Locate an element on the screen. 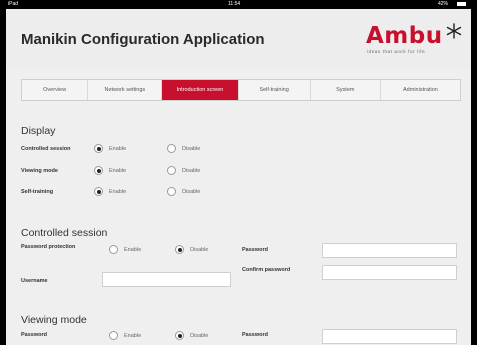 Image resolution: width=477 pixels, height=345 pixels. tab-introduction-screen: Introduction screen is located at coordinates (200, 90).